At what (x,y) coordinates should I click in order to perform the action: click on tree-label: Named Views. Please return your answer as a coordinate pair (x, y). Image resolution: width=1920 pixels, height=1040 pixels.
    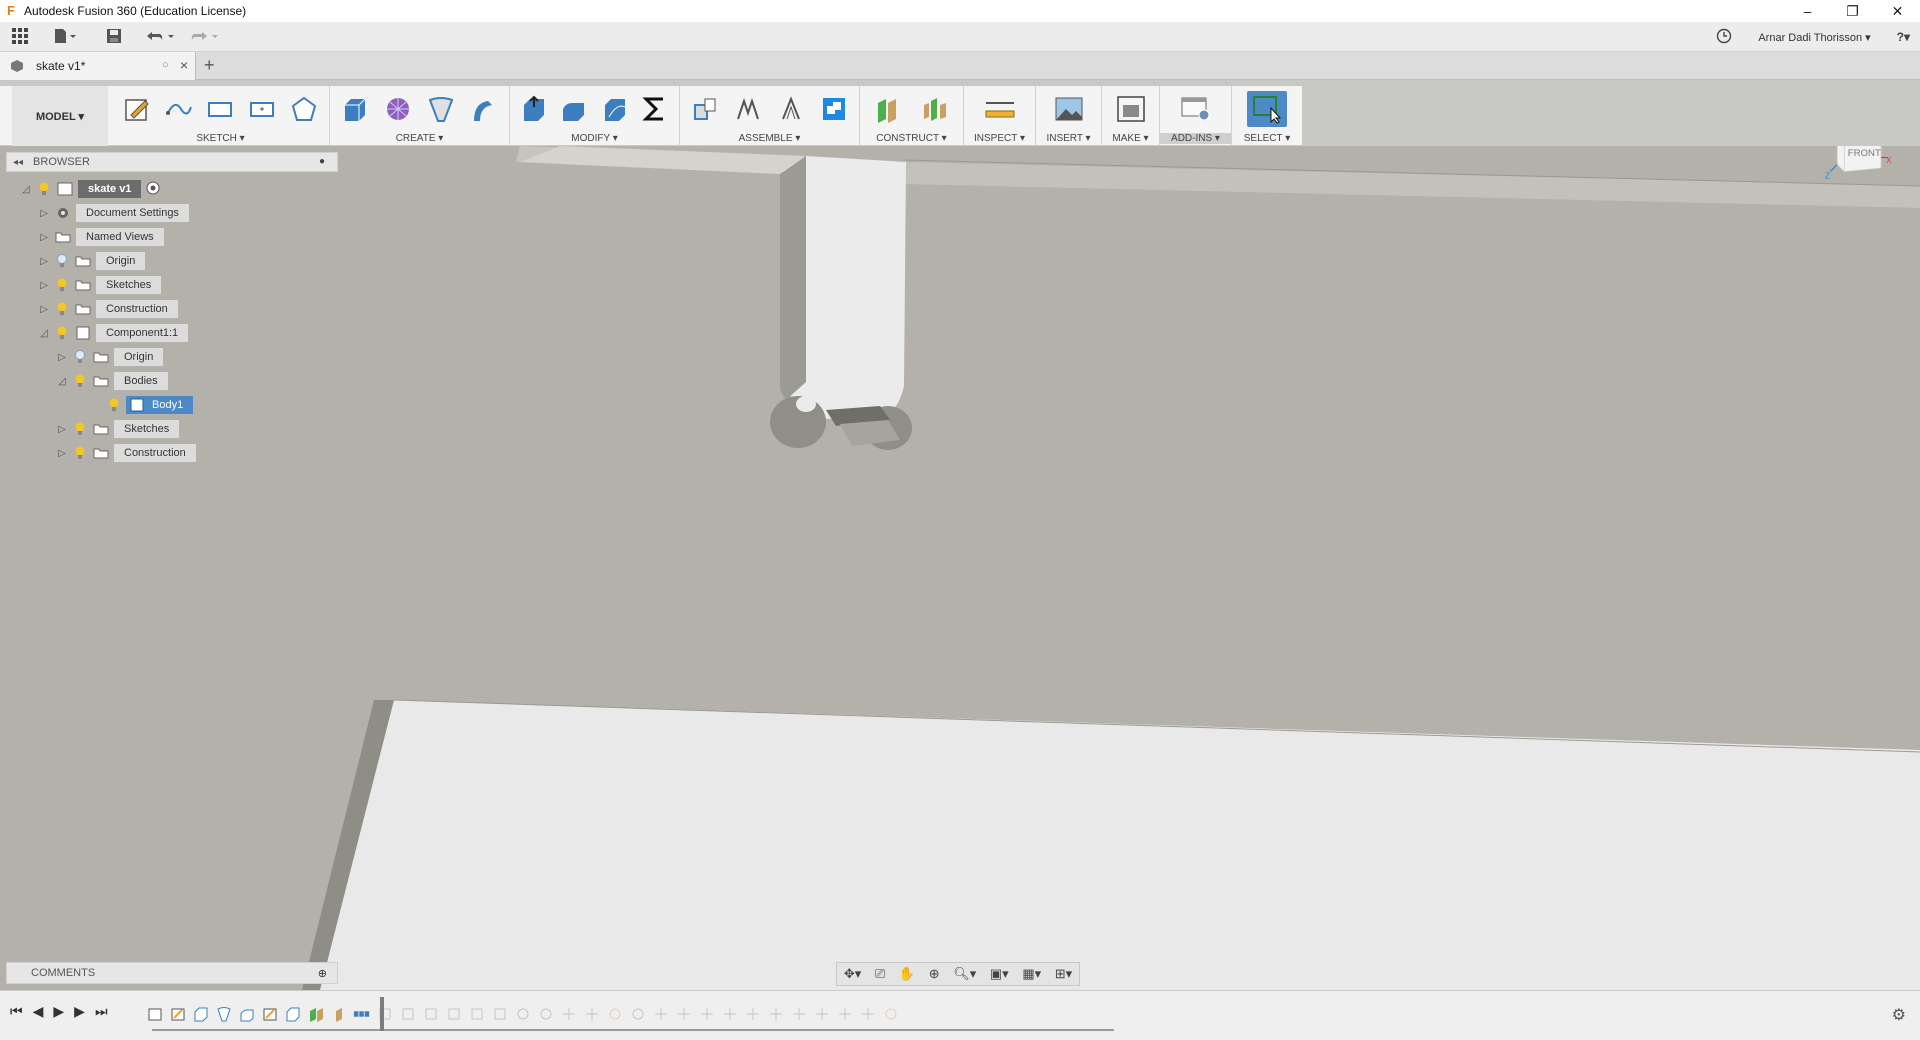
    Looking at the image, I should click on (120, 237).